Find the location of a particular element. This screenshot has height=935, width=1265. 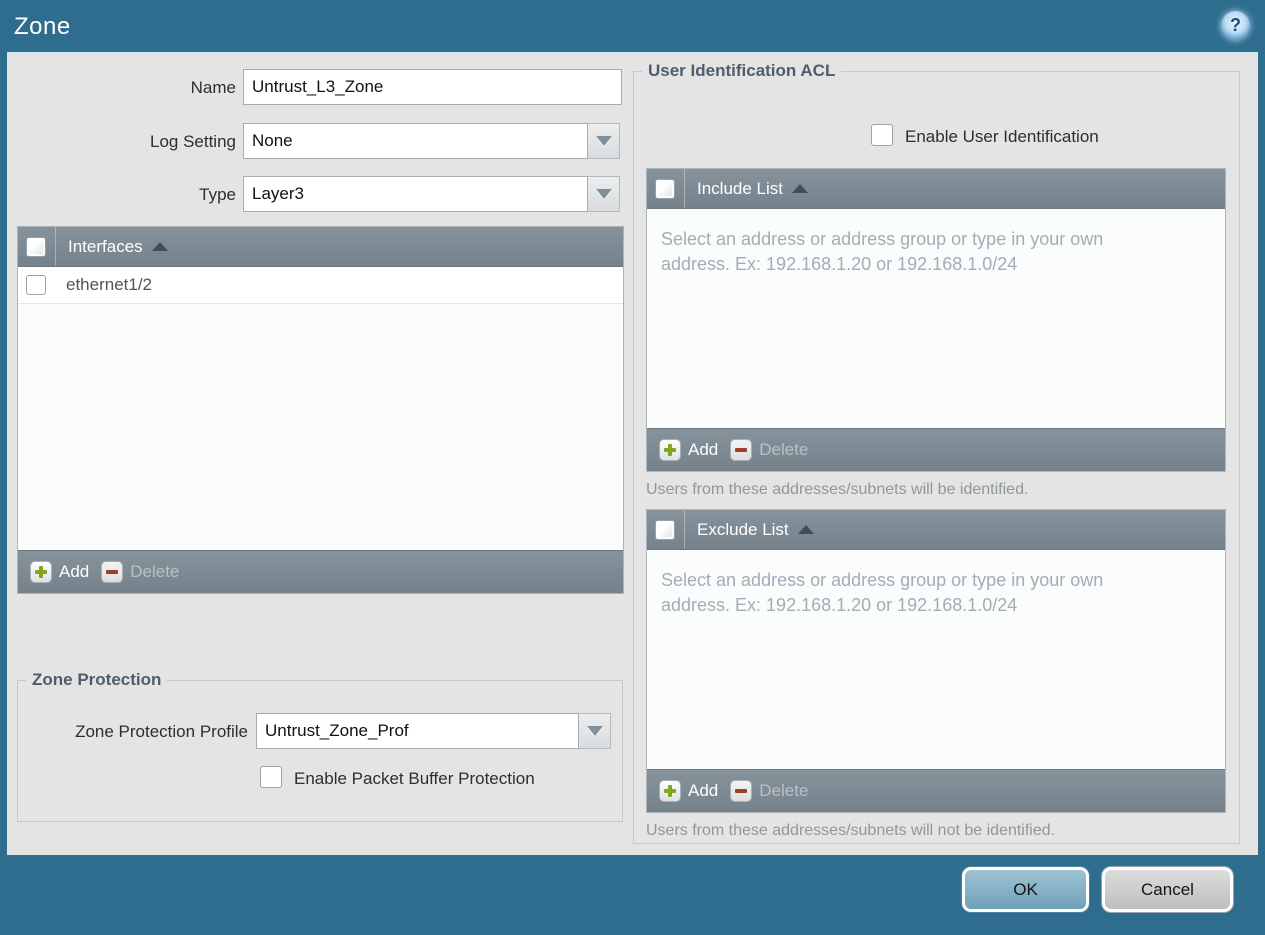

zone-protection-legend: Zone Protection is located at coordinates (97, 679).